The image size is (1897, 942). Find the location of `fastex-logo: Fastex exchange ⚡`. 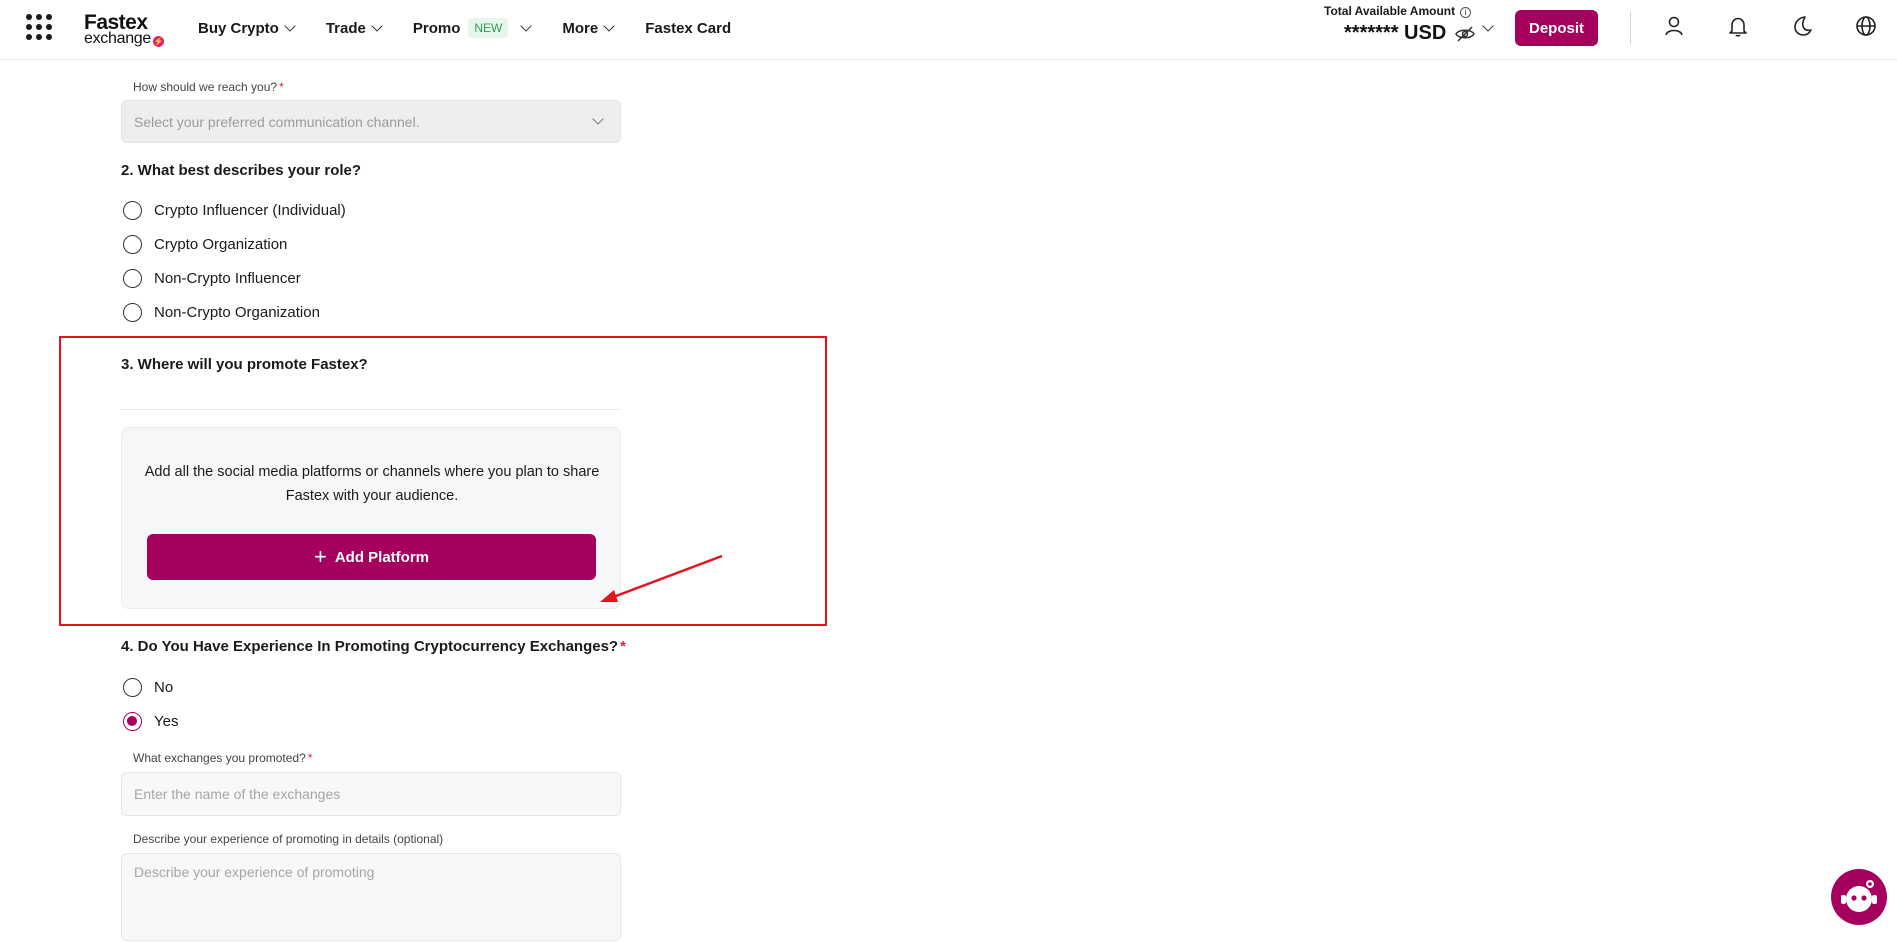

fastex-logo: Fastex exchange ⚡ is located at coordinates (124, 29).